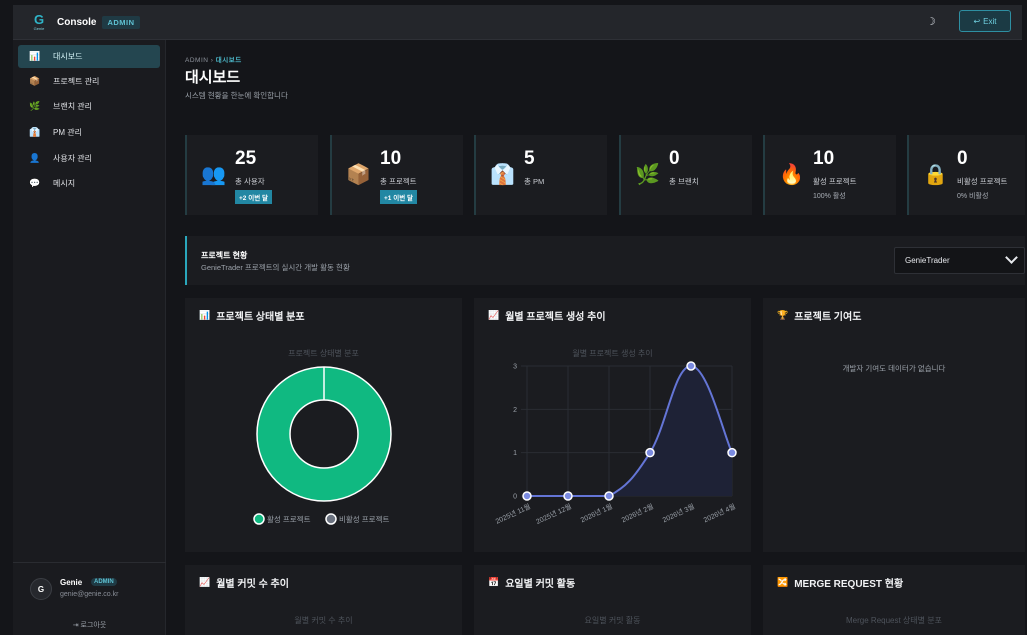 Image resolution: width=1027 pixels, height=635 pixels. I want to click on sidebar-item-branches: 🌿 브랜치 관리, so click(89, 106).